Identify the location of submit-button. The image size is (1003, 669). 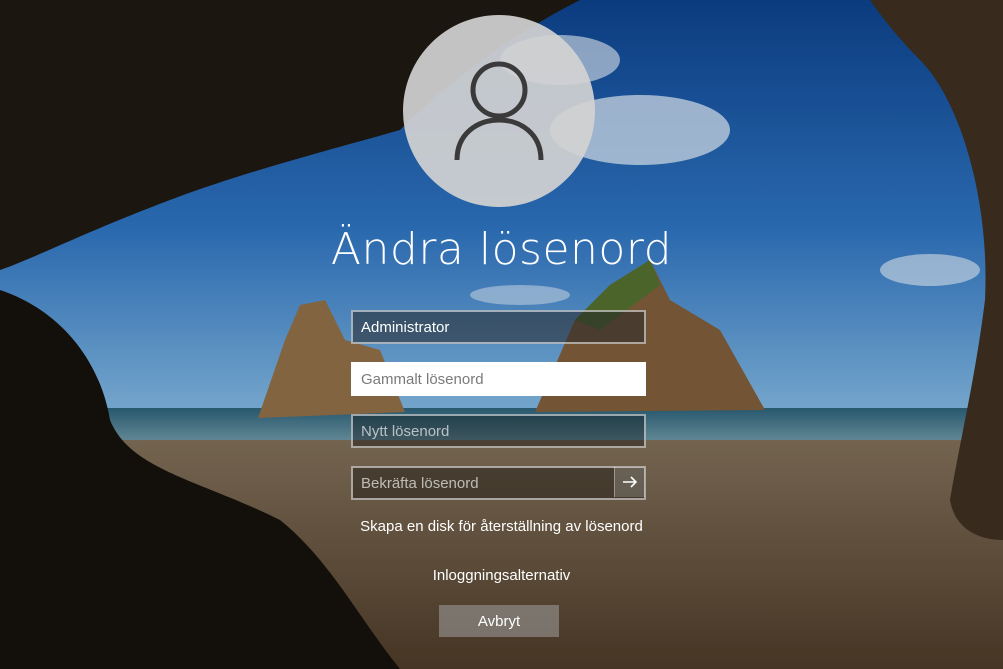
(629, 482).